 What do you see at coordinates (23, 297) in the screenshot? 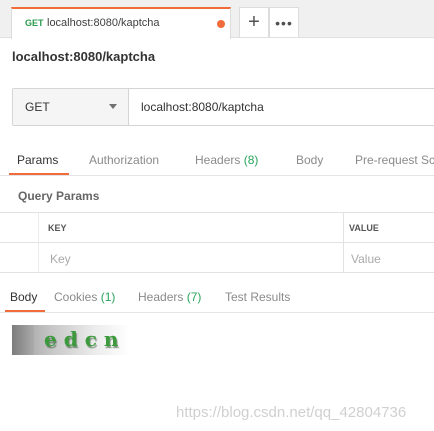
I see `resp-tab-body: Body` at bounding box center [23, 297].